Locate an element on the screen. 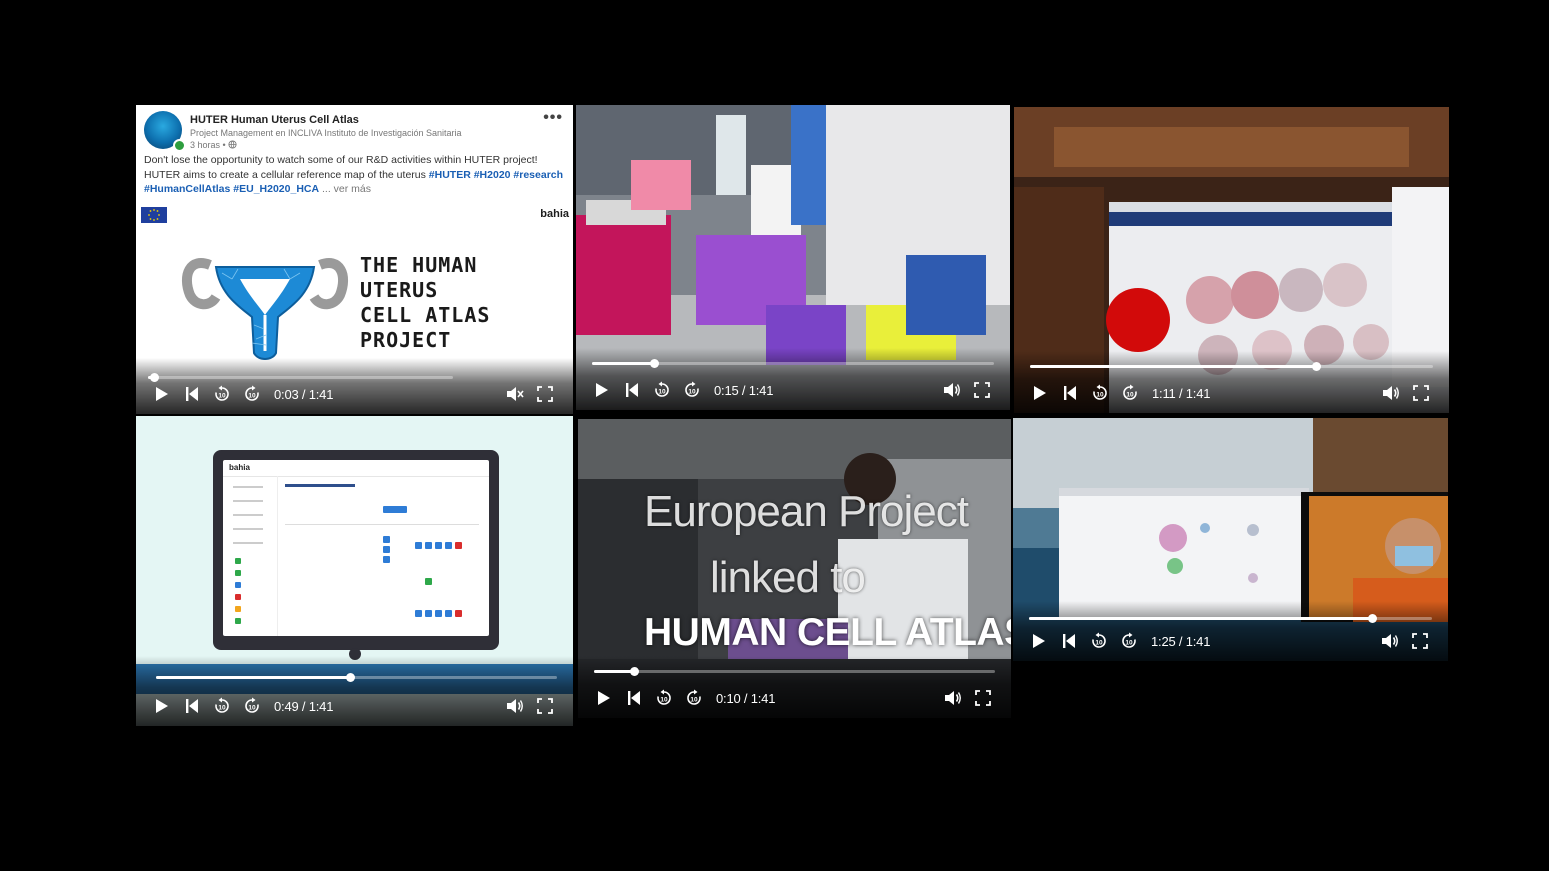 This screenshot has height=871, width=1549. post-time: 3 horas • is located at coordinates (213, 145).